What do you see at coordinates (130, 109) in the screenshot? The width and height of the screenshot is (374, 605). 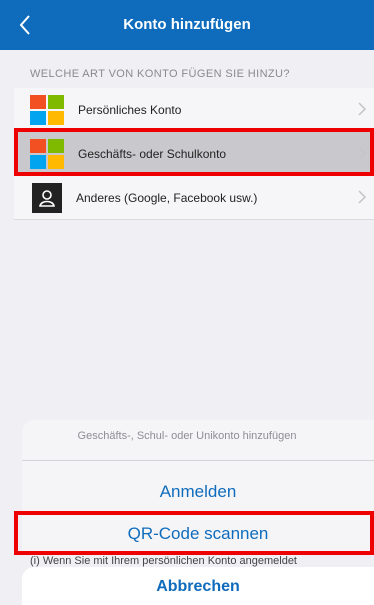 I see `account-option-label: Persönliches Konto` at bounding box center [130, 109].